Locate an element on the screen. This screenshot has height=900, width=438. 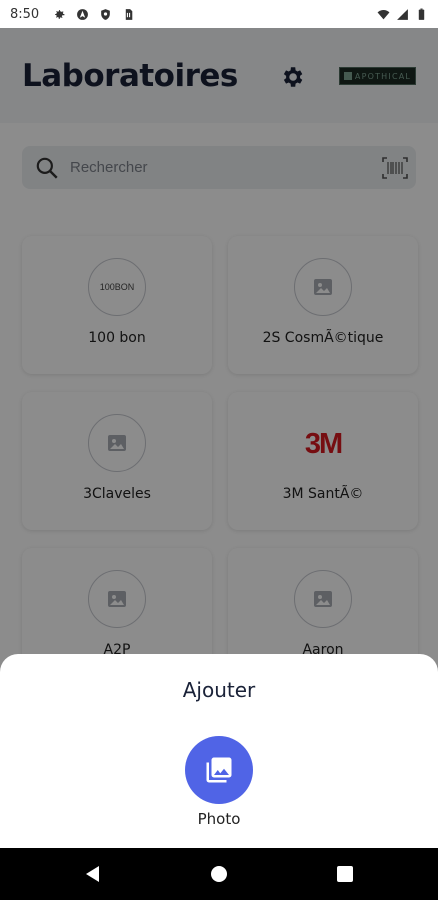
wifi-icon is located at coordinates (383, 14).